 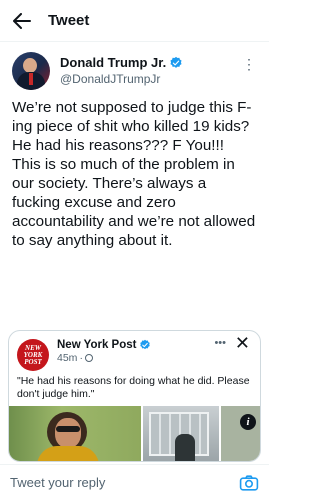 I want to click on avatar, so click(x=31, y=71).